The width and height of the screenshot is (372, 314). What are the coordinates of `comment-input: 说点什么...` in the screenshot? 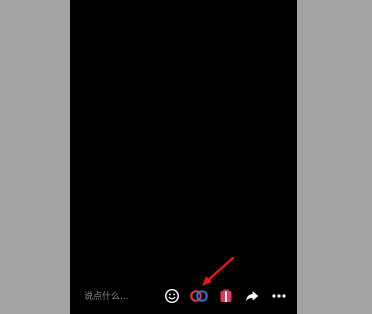 It's located at (119, 297).